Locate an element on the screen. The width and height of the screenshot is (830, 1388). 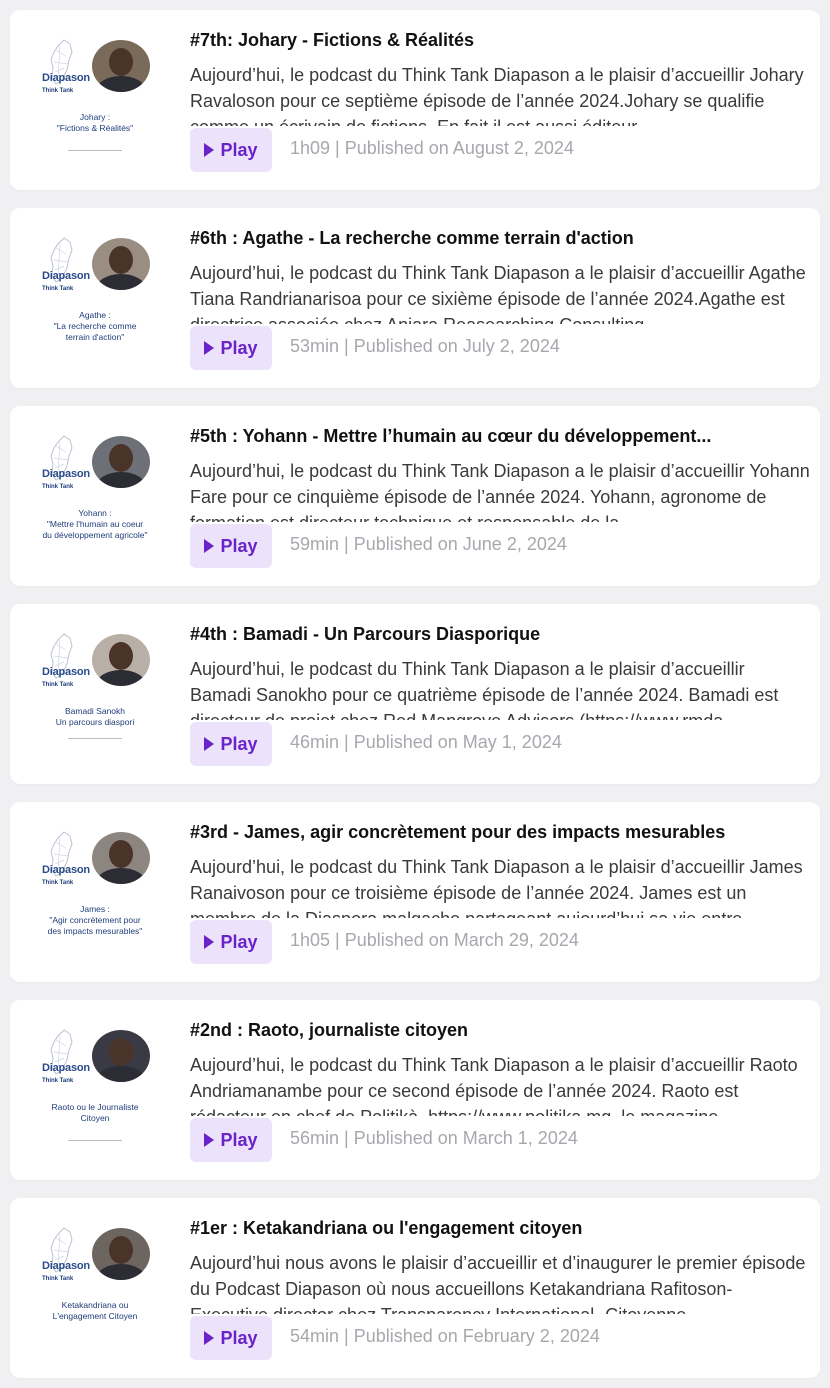
episode-meta: 56min | Published on March 1, 2024 is located at coordinates (434, 1138).